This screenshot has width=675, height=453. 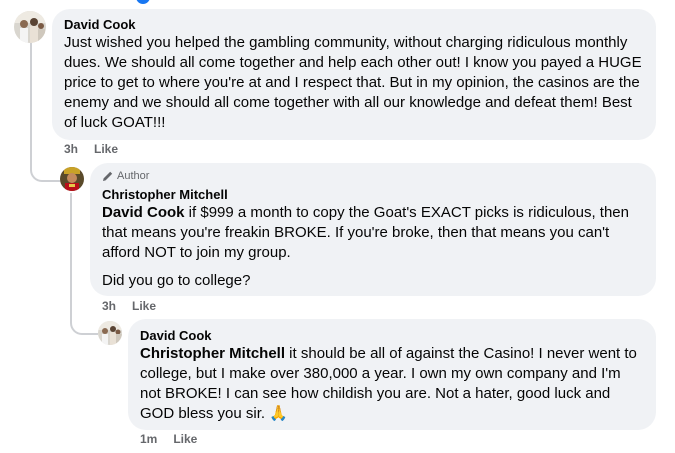 What do you see at coordinates (108, 176) in the screenshot?
I see `pencil-icon` at bounding box center [108, 176].